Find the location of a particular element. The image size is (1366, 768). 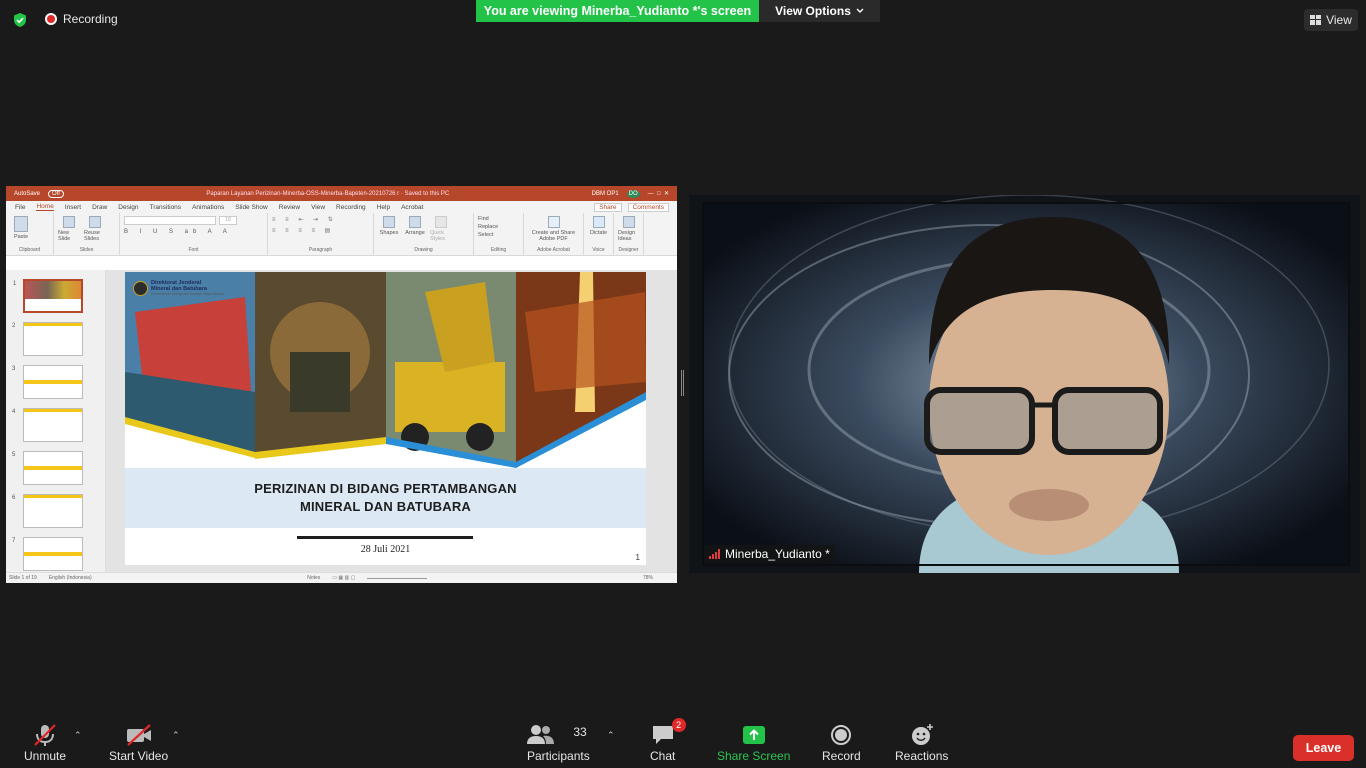

tab-home: Home is located at coordinates (45, 207).